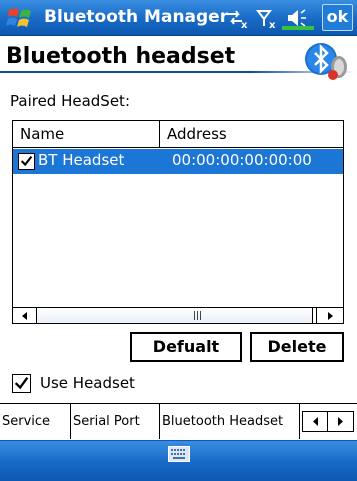 The height and width of the screenshot is (481, 357). I want to click on scroll-left-button, so click(25, 315).